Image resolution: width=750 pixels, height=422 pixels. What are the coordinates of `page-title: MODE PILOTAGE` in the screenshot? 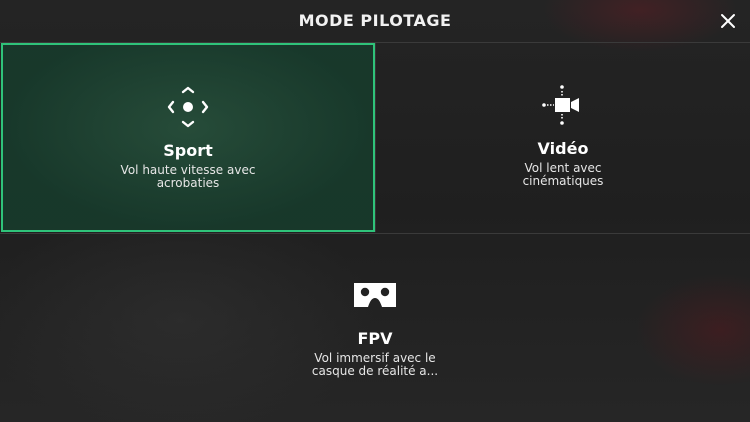 It's located at (375, 20).